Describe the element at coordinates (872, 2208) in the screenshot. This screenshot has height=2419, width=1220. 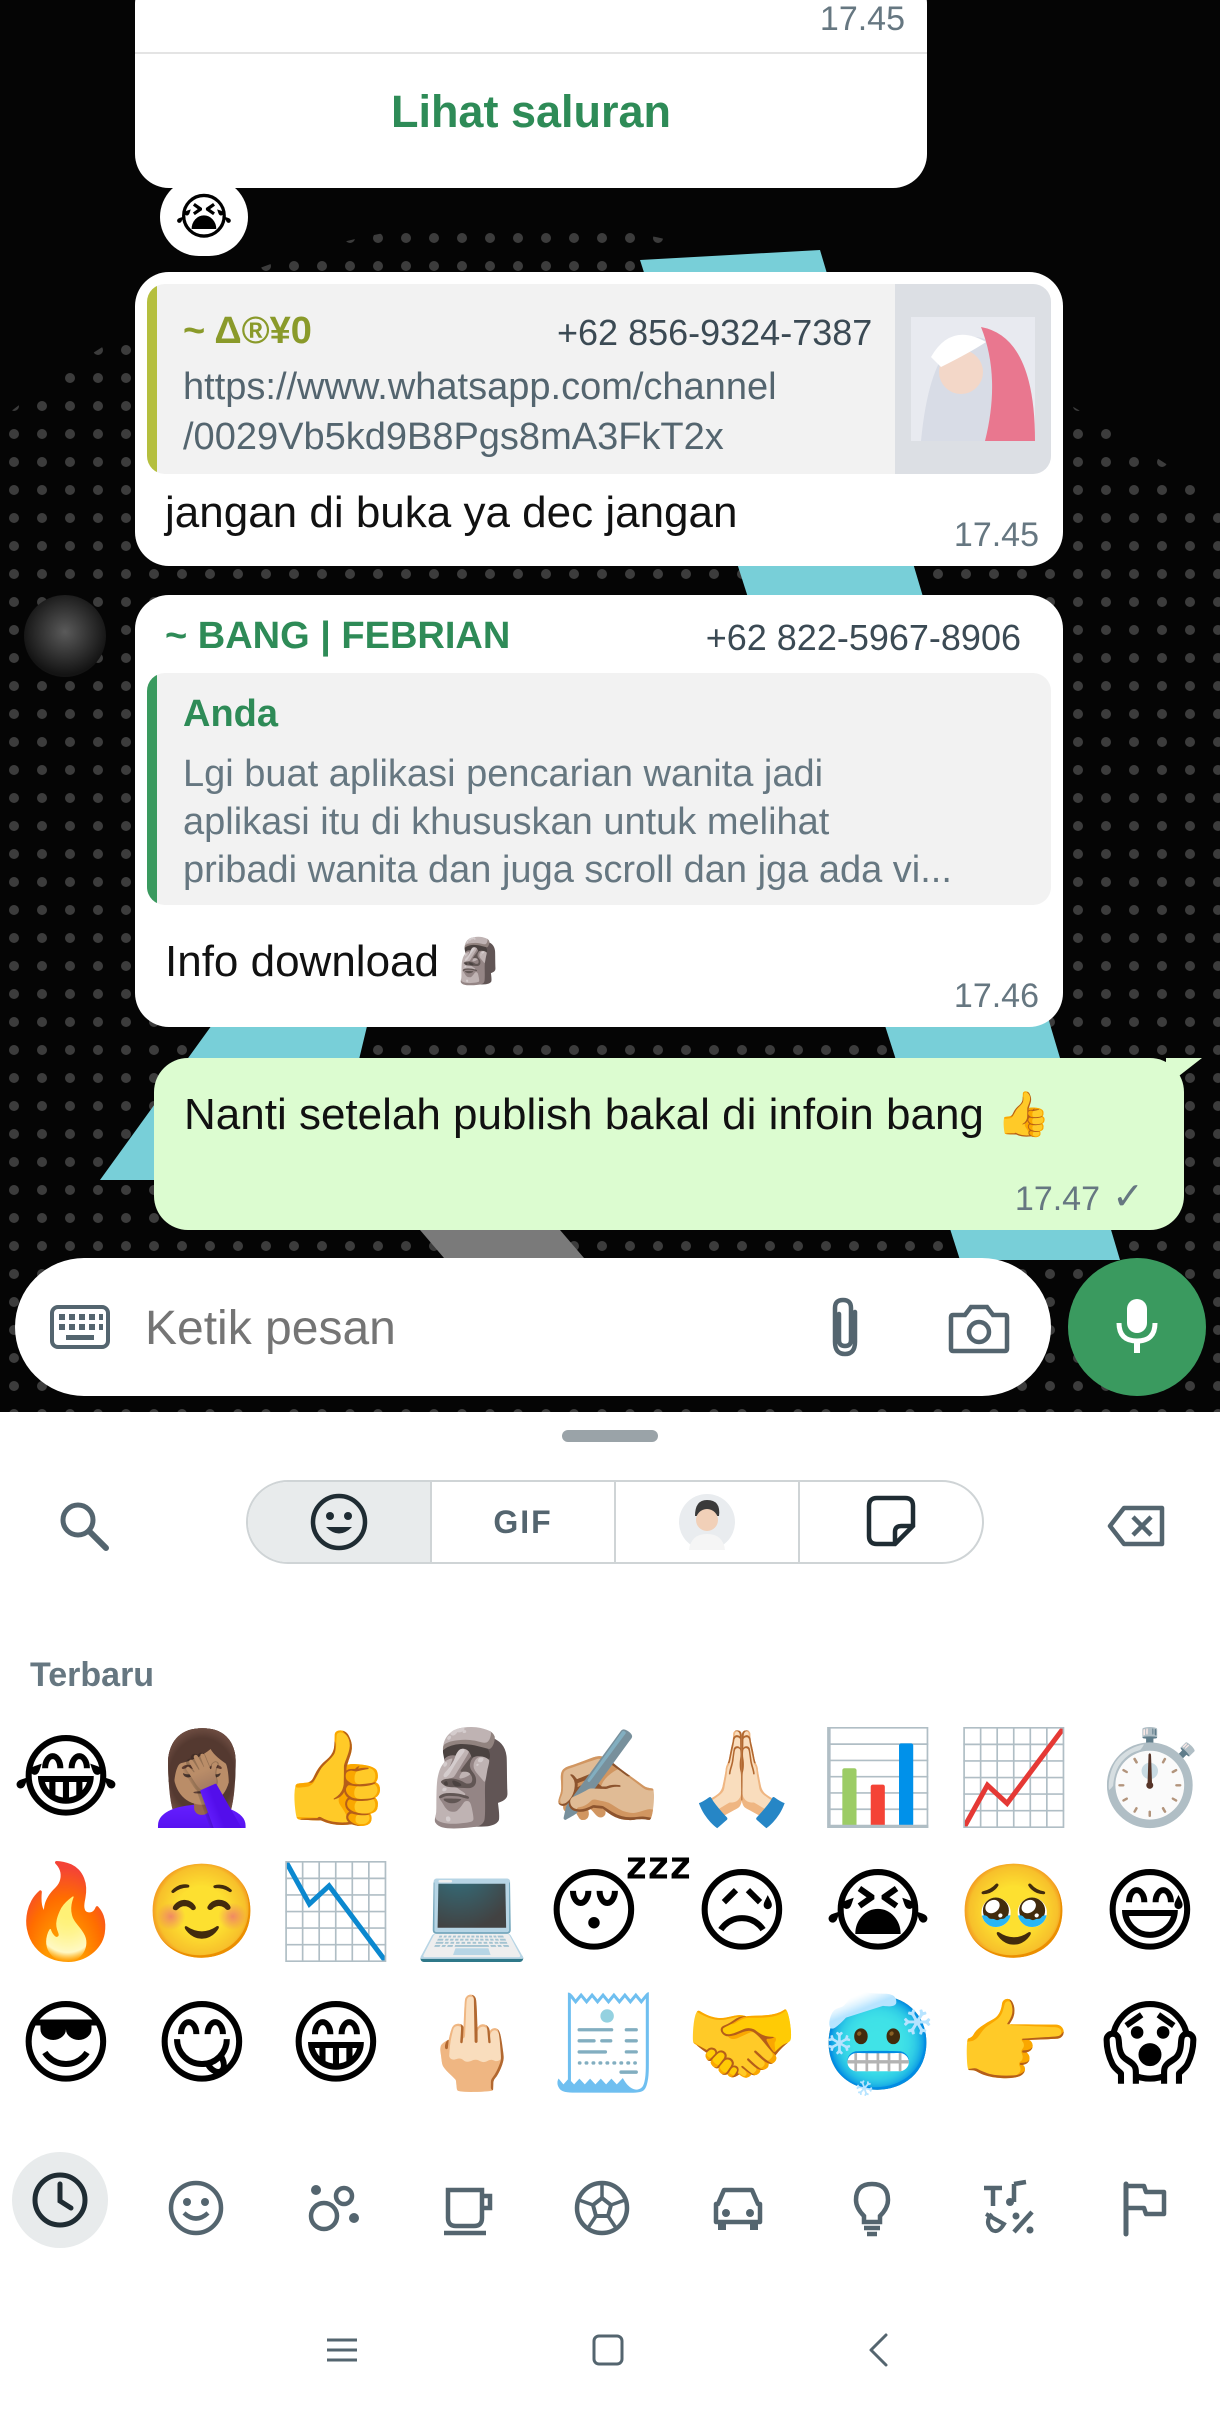
I see `category-objects-icon` at that location.